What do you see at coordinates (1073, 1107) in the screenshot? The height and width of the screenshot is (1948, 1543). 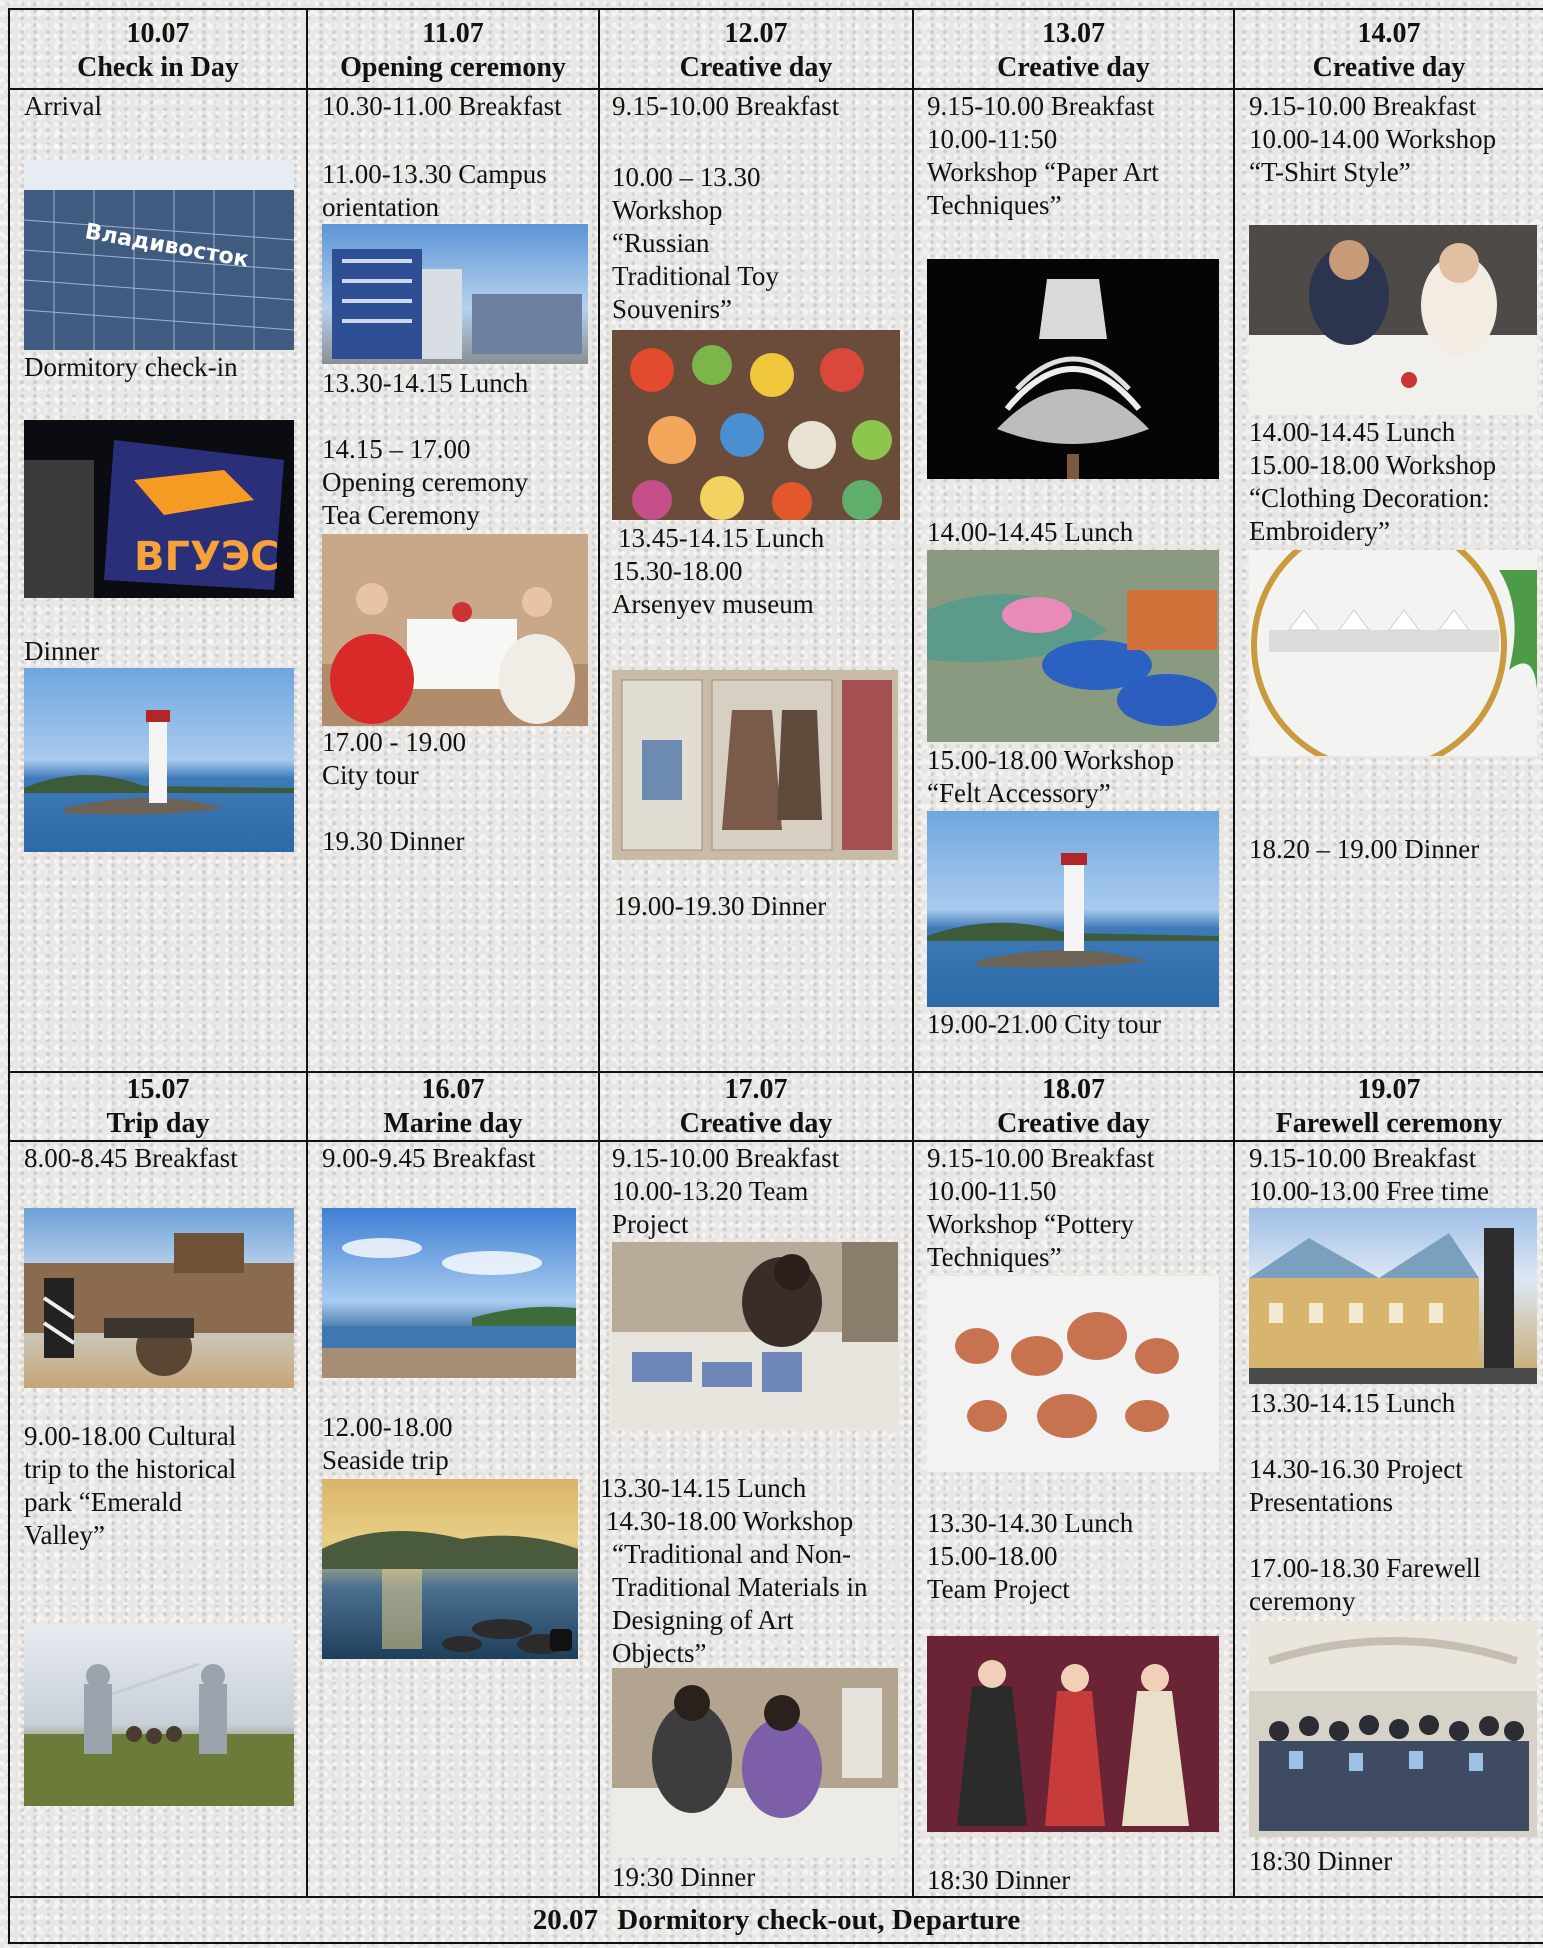 I see `day-header: 18.07 Creative day` at bounding box center [1073, 1107].